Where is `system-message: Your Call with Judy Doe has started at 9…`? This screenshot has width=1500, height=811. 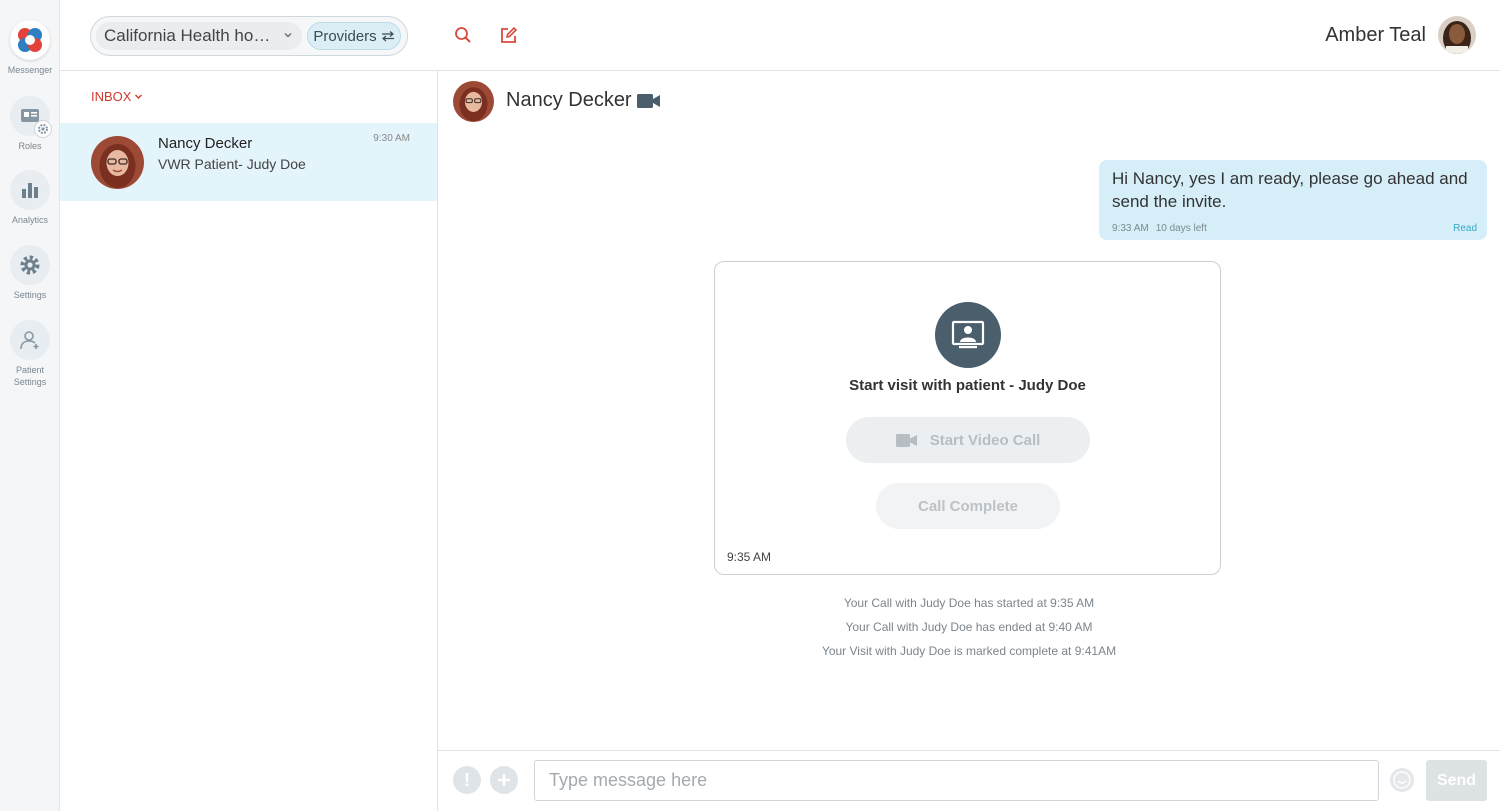 system-message: Your Call with Judy Doe has started at 9… is located at coordinates (969, 603).